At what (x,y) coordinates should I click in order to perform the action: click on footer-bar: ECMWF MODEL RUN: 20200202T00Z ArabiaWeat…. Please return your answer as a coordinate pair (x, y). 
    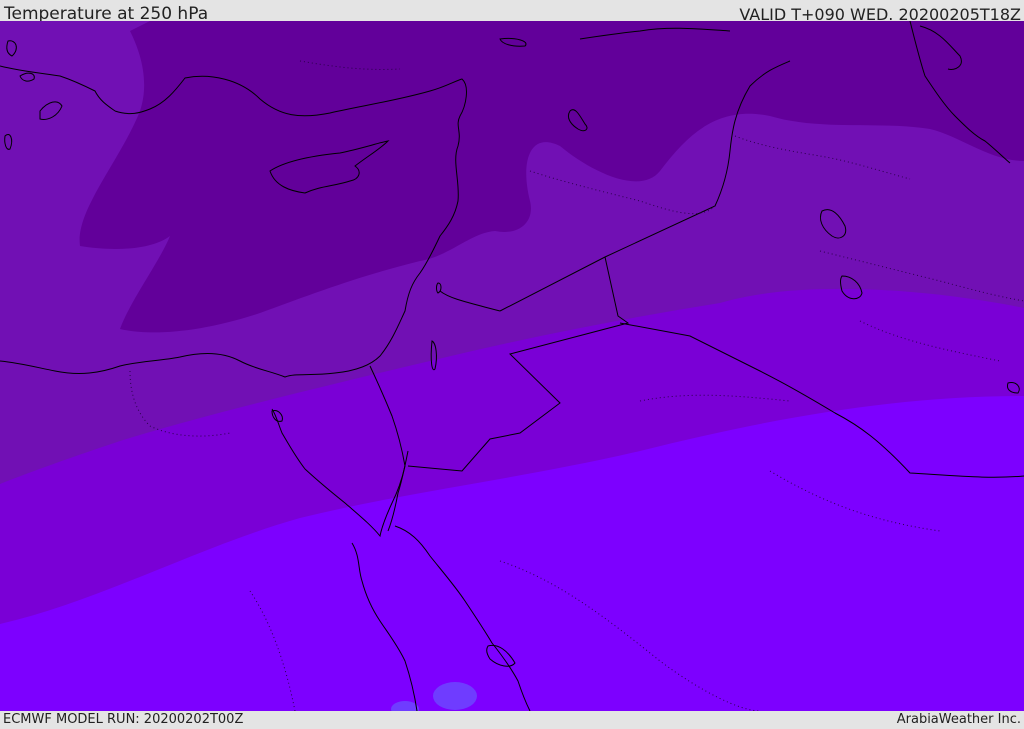
    Looking at the image, I should click on (512, 720).